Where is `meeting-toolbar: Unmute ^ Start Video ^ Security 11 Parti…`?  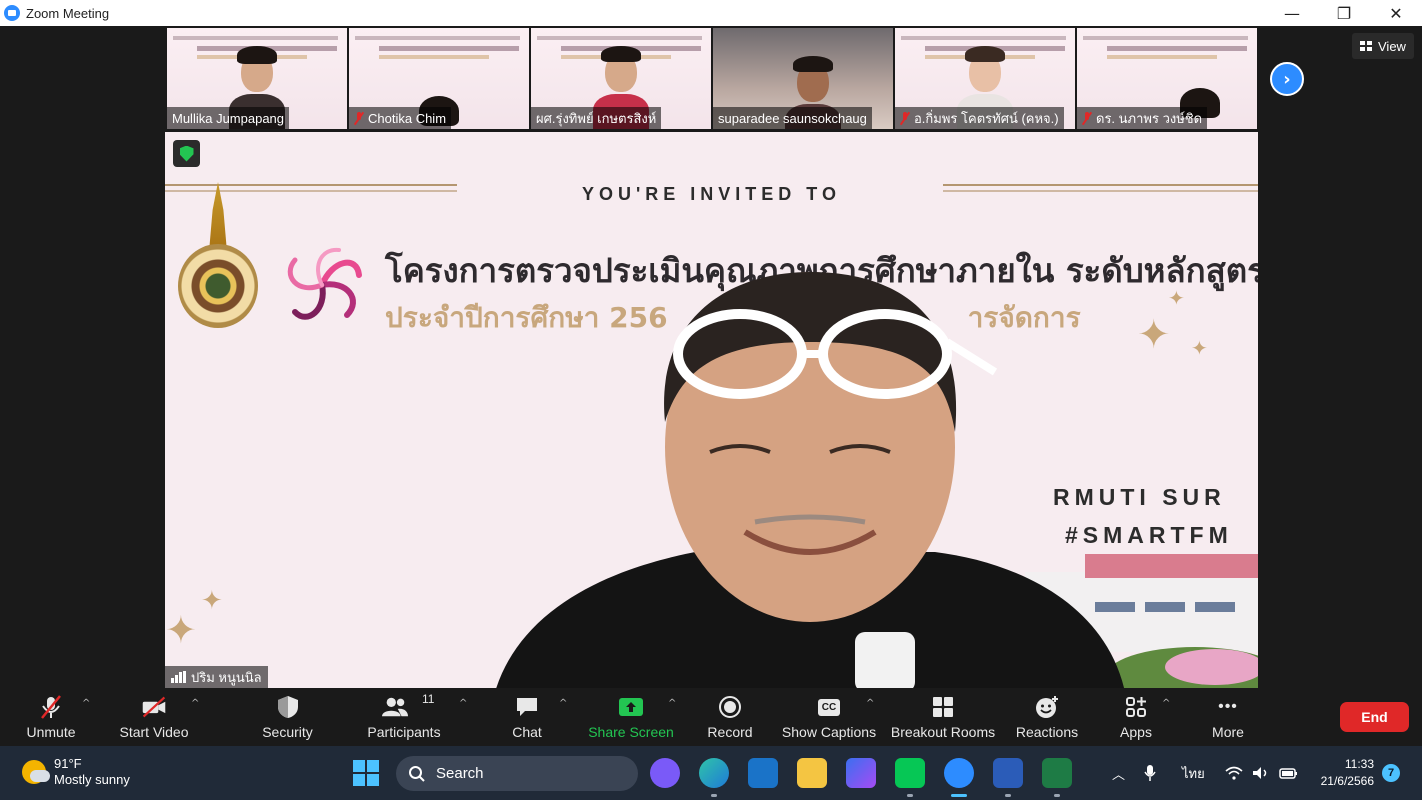 meeting-toolbar: Unmute ^ Start Video ^ Security 11 Parti… is located at coordinates (711, 717).